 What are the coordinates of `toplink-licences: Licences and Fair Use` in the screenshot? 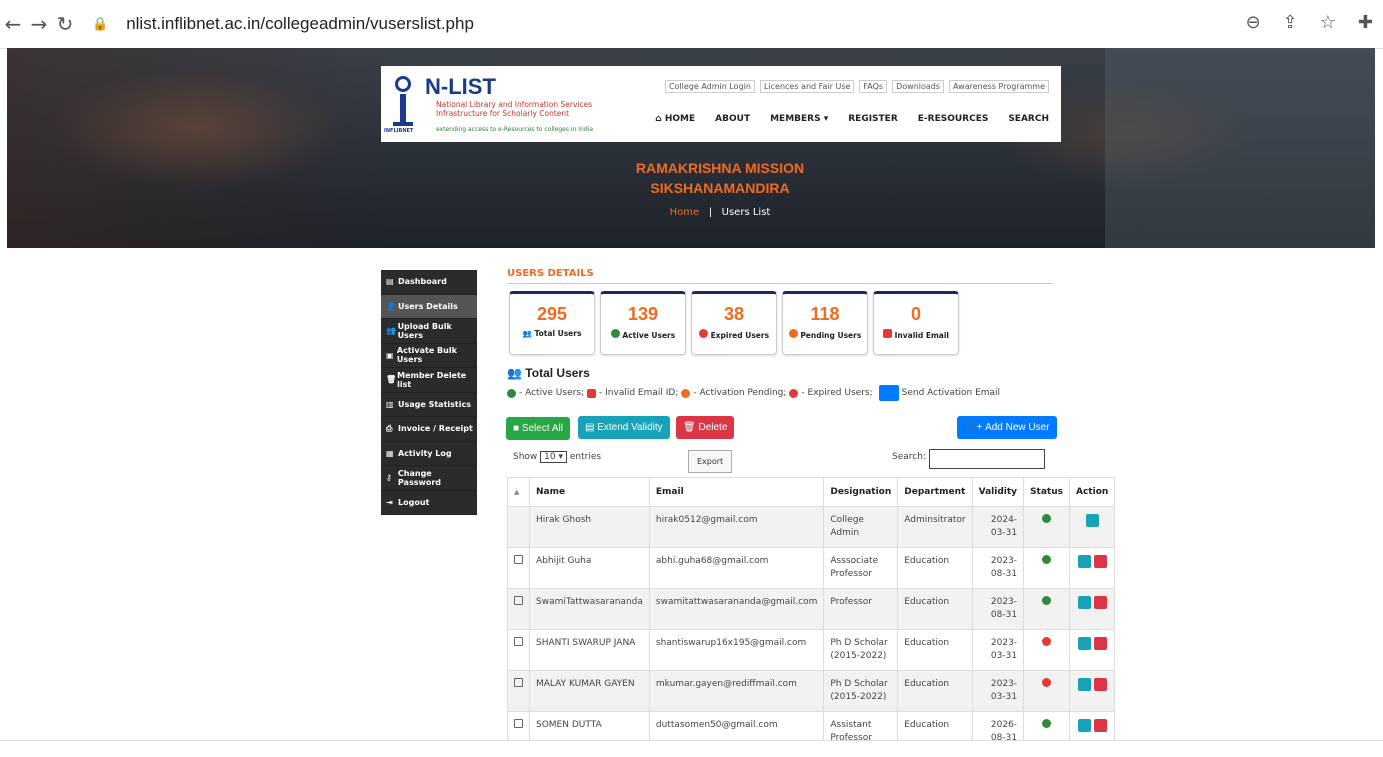 It's located at (807, 86).